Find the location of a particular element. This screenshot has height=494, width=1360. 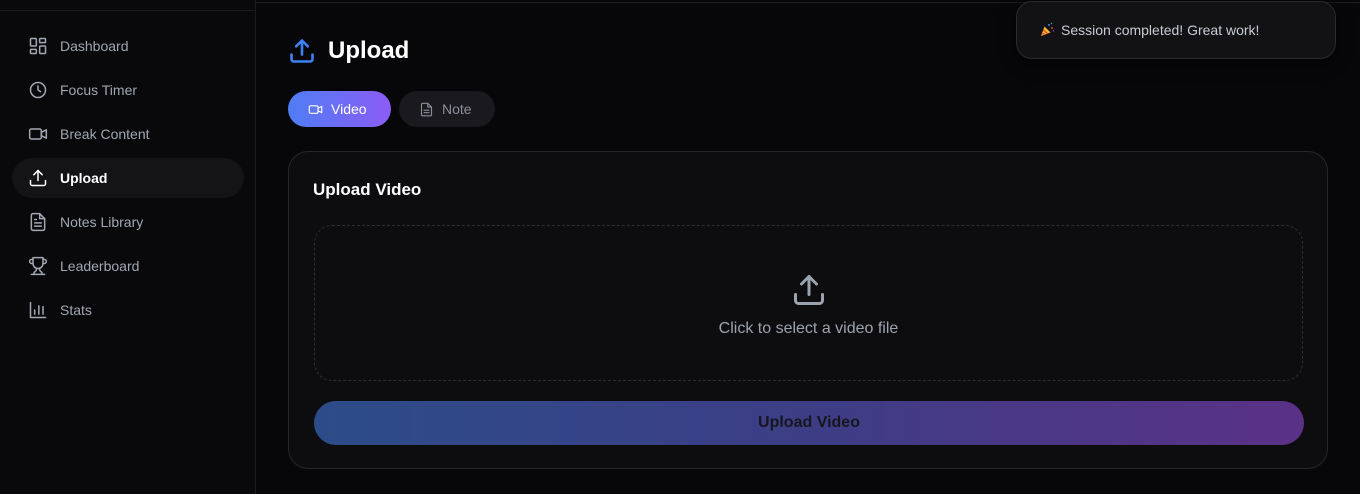

page-header: Upload is located at coordinates (348, 51).